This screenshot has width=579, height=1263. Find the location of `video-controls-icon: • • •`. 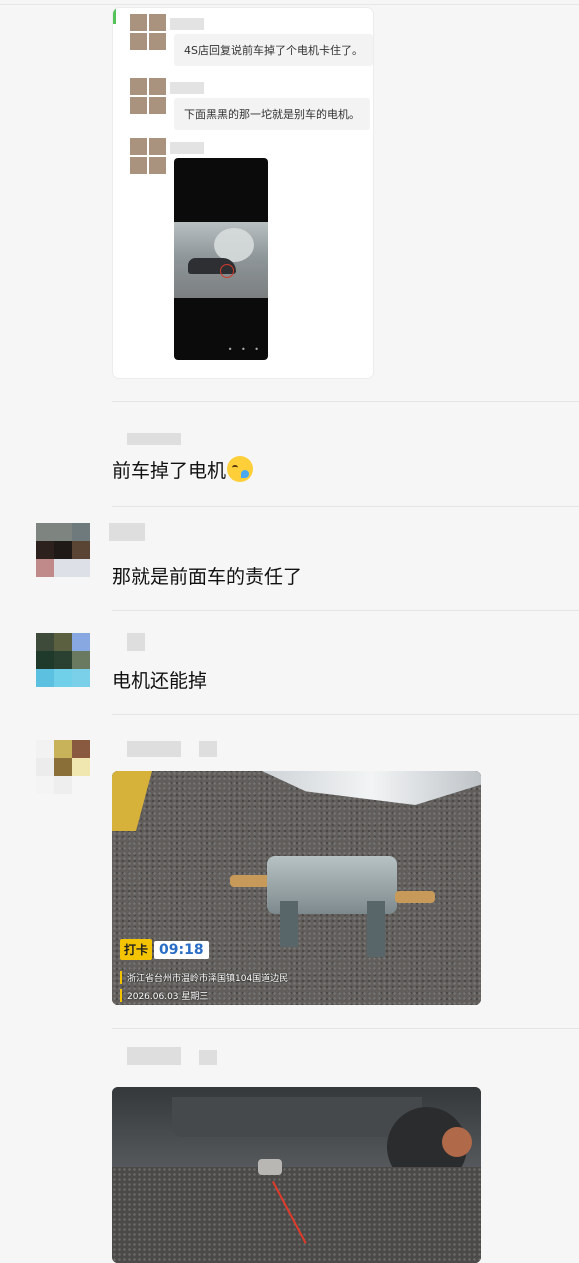

video-controls-icon: • • • is located at coordinates (245, 349).